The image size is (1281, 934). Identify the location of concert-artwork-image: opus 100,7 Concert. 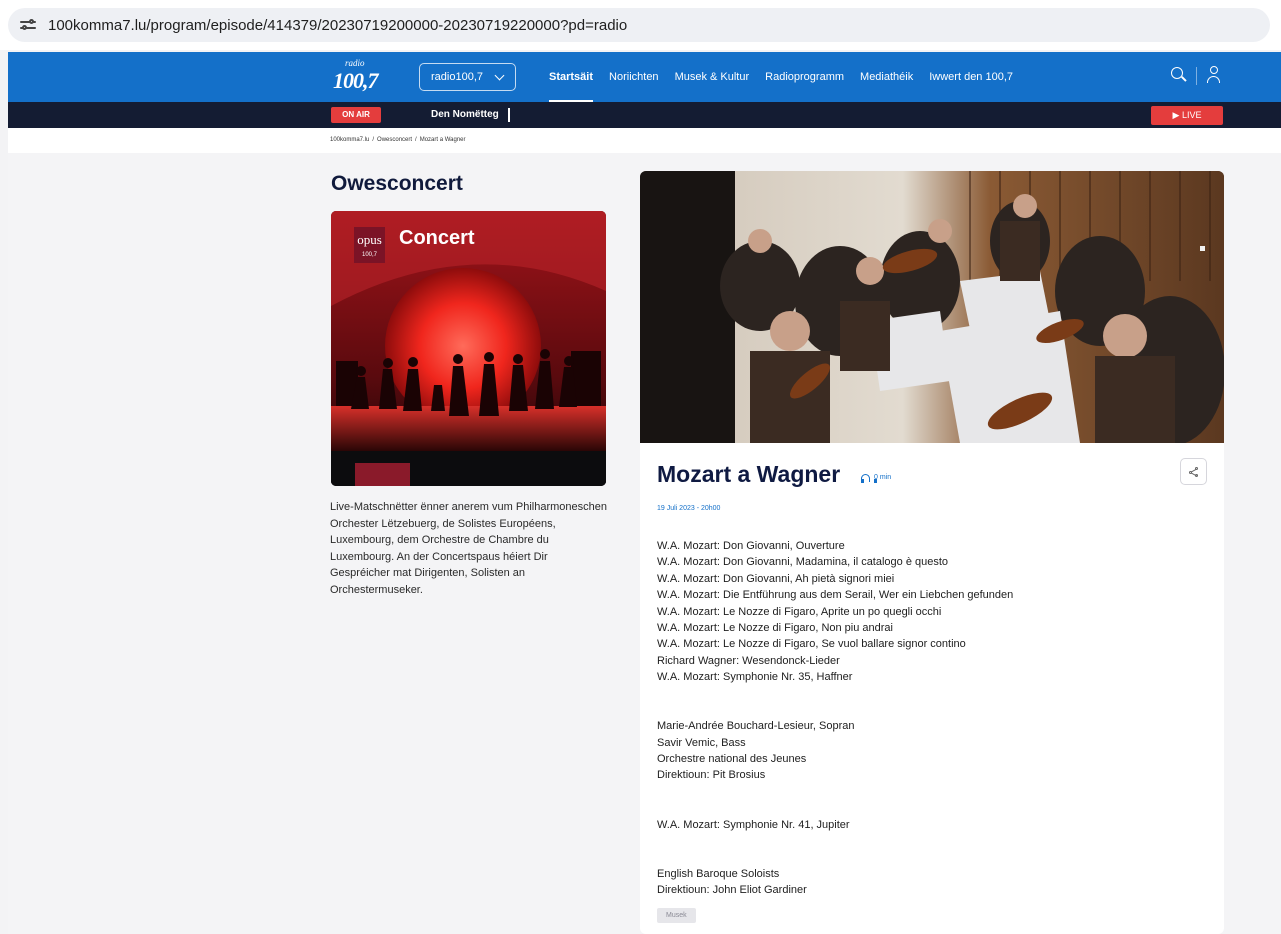
(468, 348).